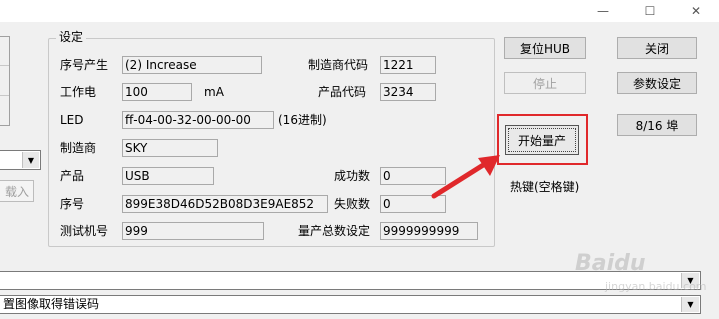  Describe the element at coordinates (657, 125) in the screenshot. I see `ports-button: 8/16 埠` at that location.